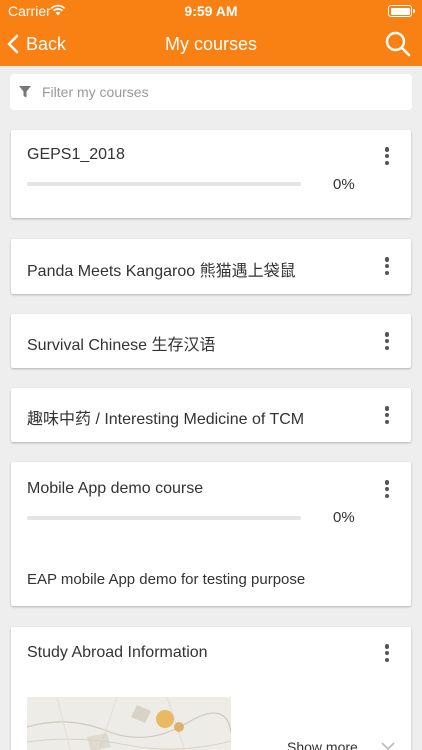  I want to click on page-title: My courses, so click(211, 44).